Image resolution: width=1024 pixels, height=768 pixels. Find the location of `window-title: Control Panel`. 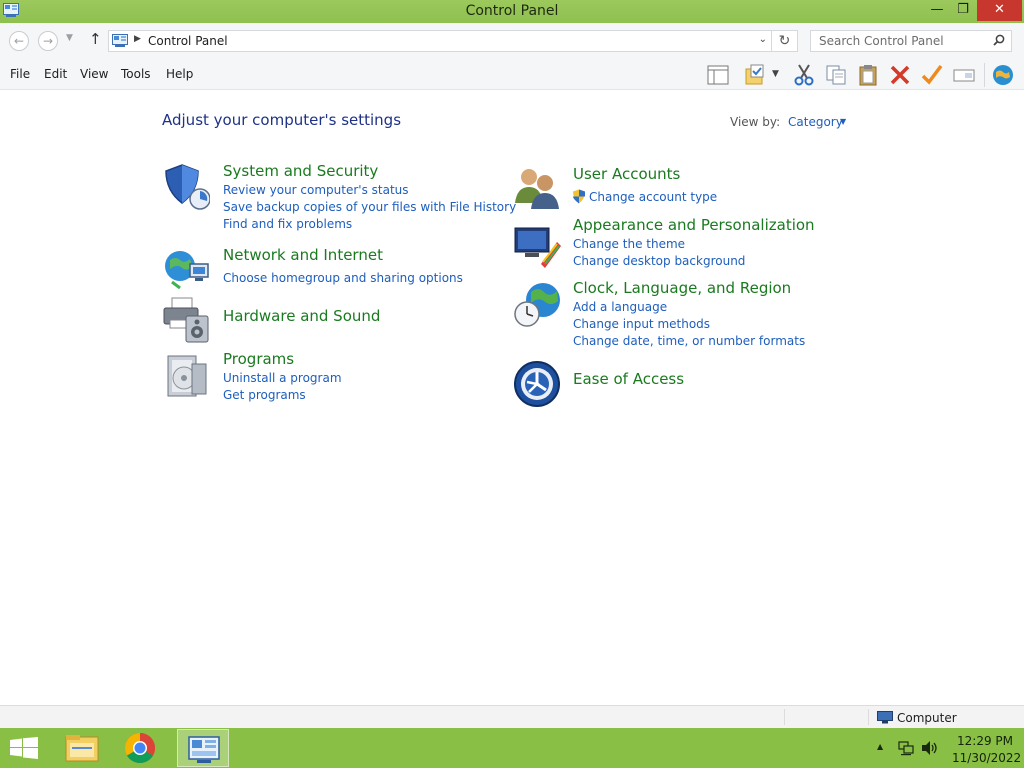

window-title: Control Panel is located at coordinates (512, 11).